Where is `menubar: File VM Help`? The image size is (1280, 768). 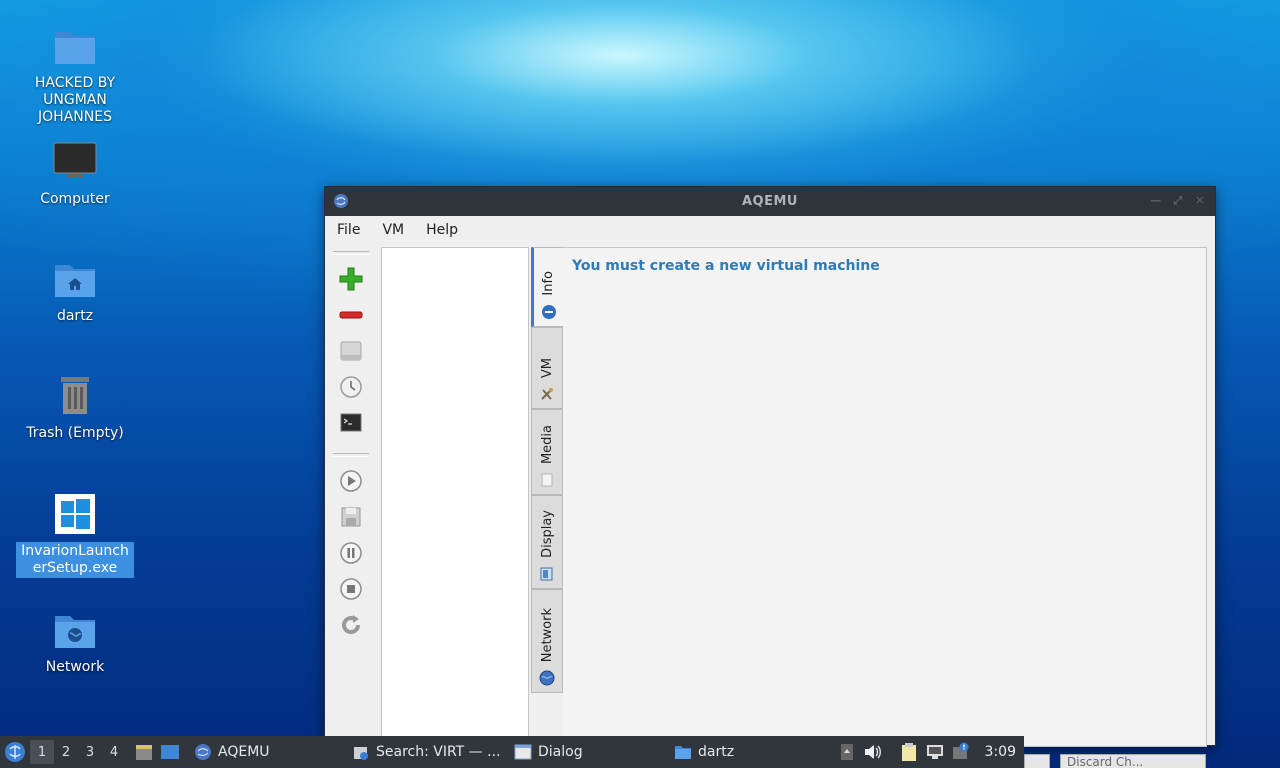 menubar: File VM Help is located at coordinates (770, 230).